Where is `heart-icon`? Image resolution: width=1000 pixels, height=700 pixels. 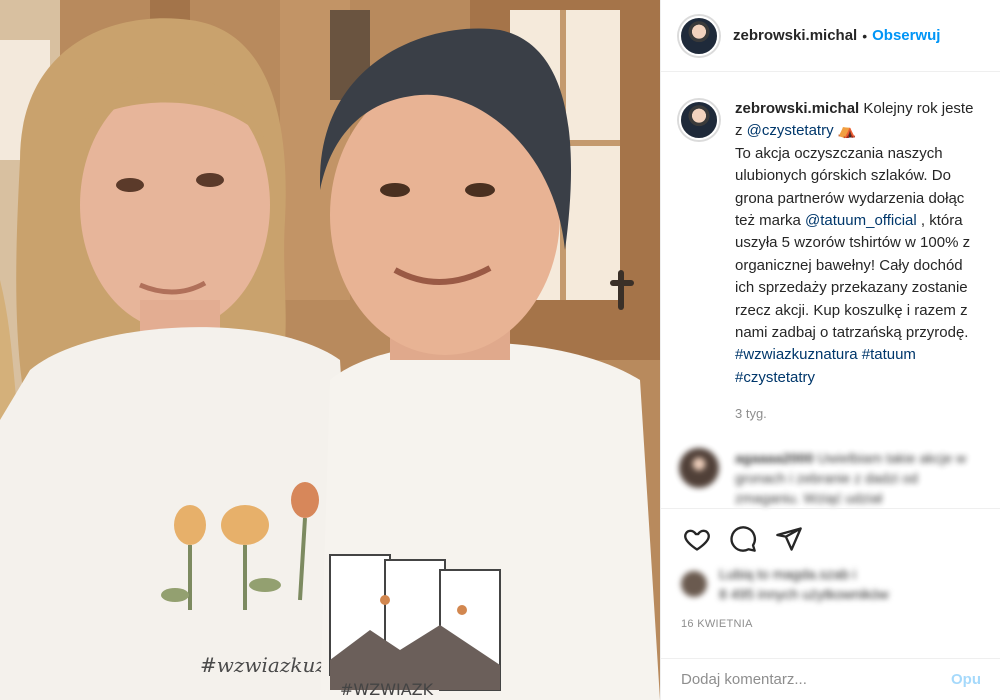
heart-icon is located at coordinates (697, 539).